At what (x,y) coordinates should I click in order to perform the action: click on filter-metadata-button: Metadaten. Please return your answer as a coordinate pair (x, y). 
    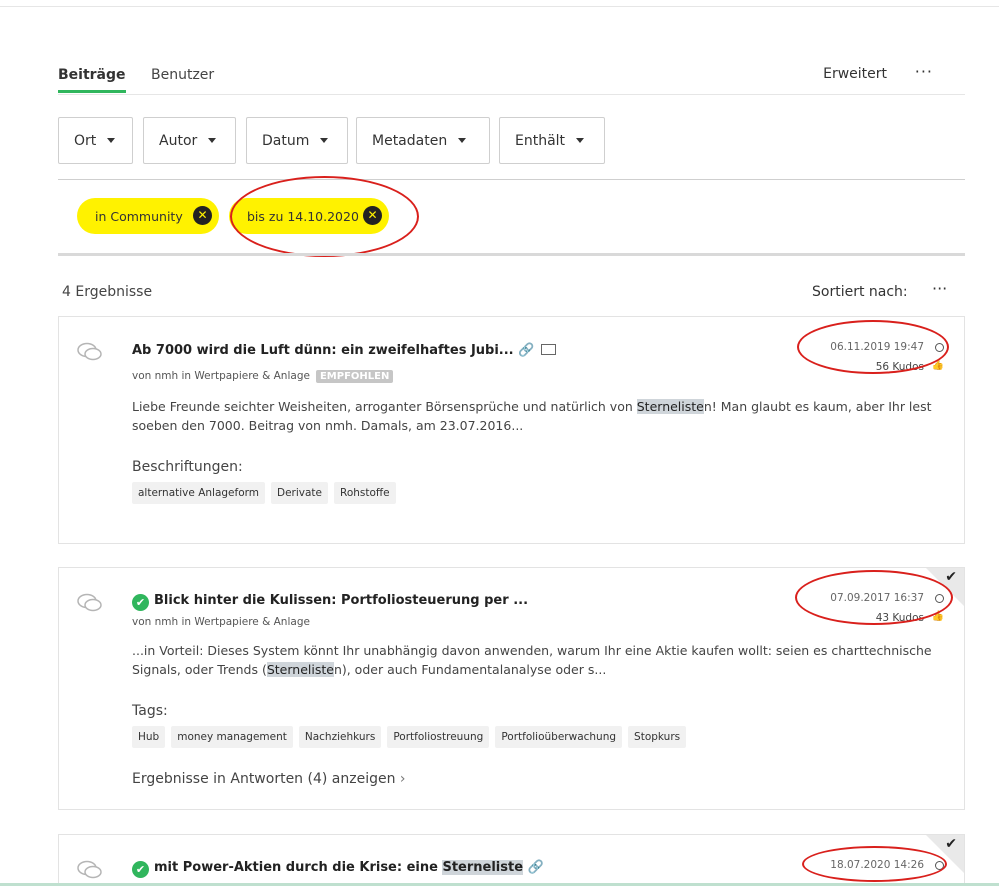
    Looking at the image, I should click on (423, 140).